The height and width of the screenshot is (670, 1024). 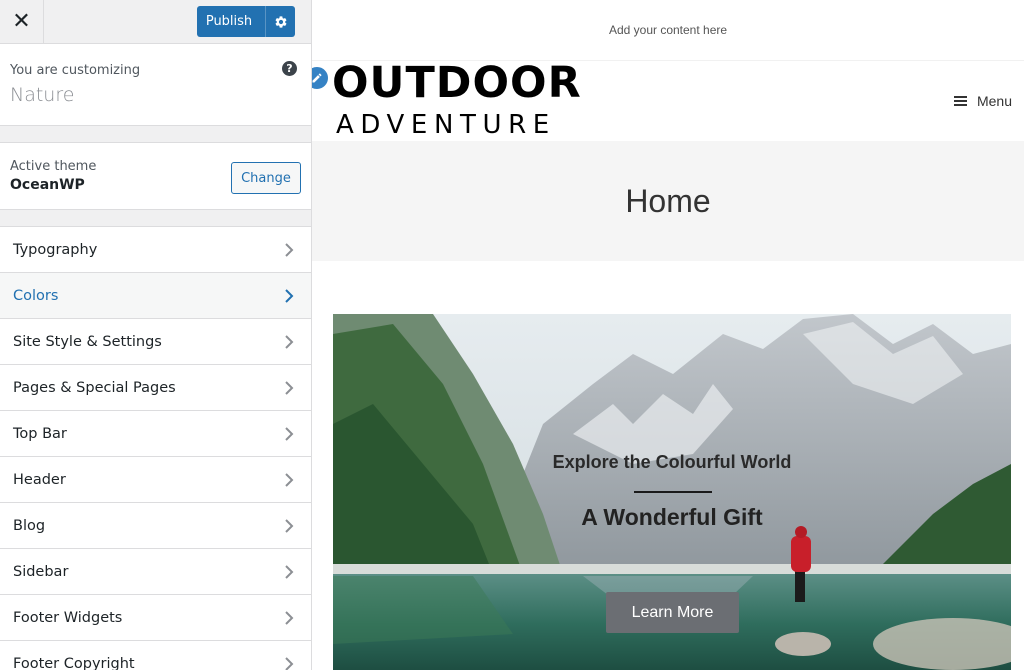 I want to click on top-bar-text: Add your content here, so click(x=668, y=30).